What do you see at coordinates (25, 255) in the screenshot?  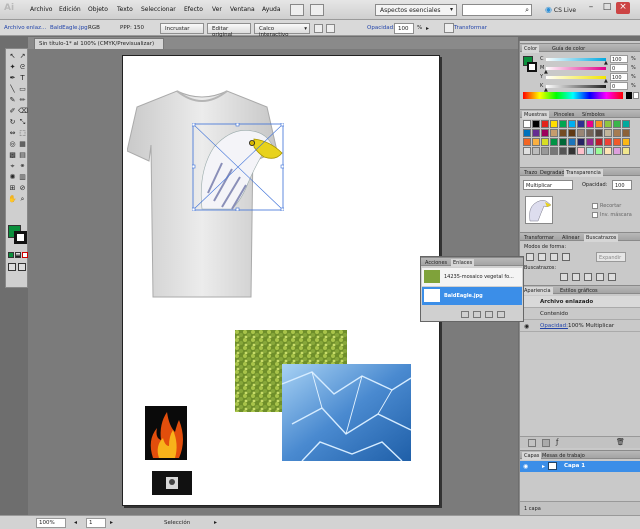 I see `none-mode-icon` at bounding box center [25, 255].